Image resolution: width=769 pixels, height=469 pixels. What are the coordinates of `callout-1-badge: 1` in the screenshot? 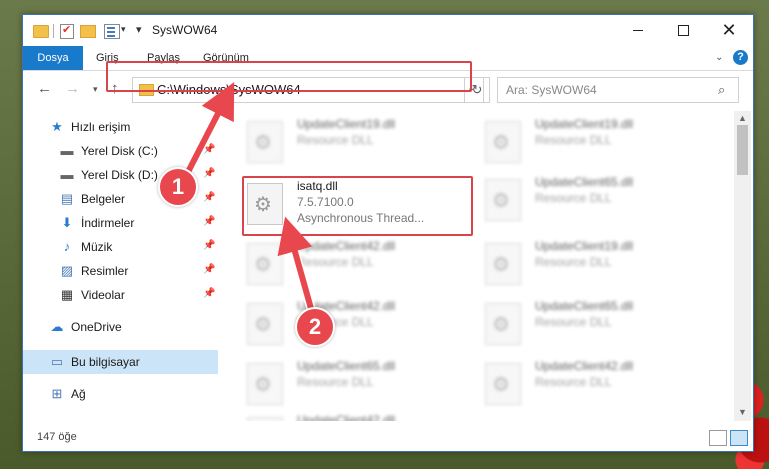 It's located at (178, 187).